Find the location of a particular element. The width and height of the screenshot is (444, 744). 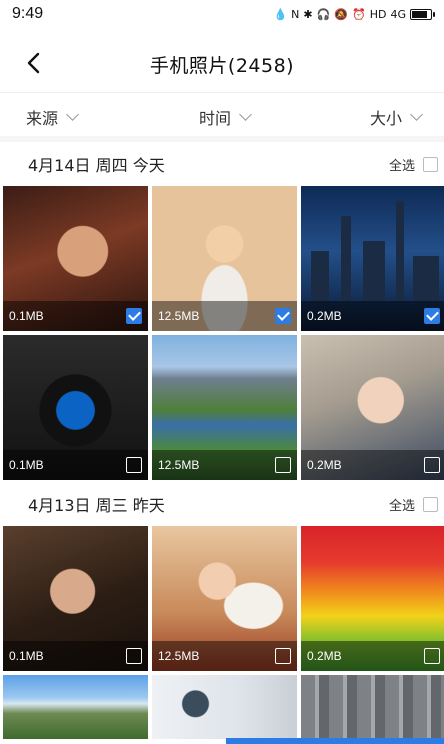

filter-label: 大小 is located at coordinates (386, 118).